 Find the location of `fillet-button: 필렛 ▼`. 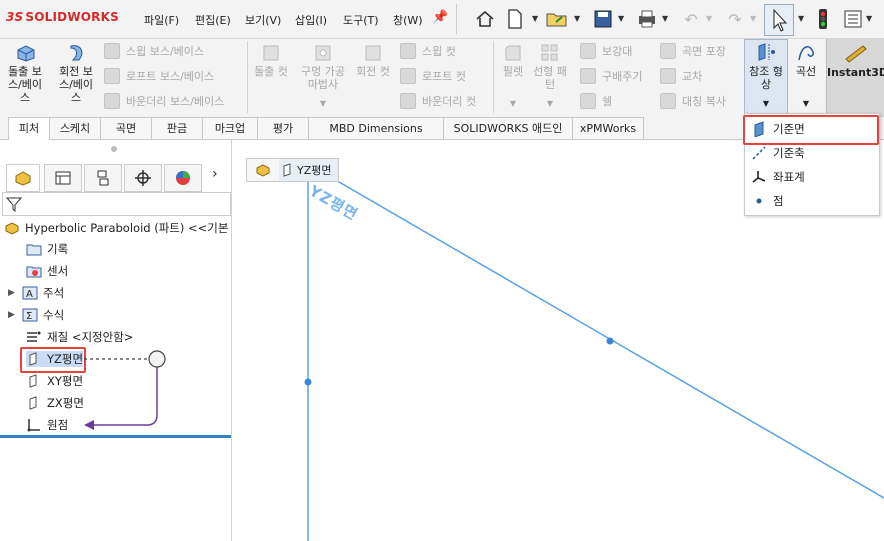

fillet-button: 필렛 ▼ is located at coordinates (513, 76).